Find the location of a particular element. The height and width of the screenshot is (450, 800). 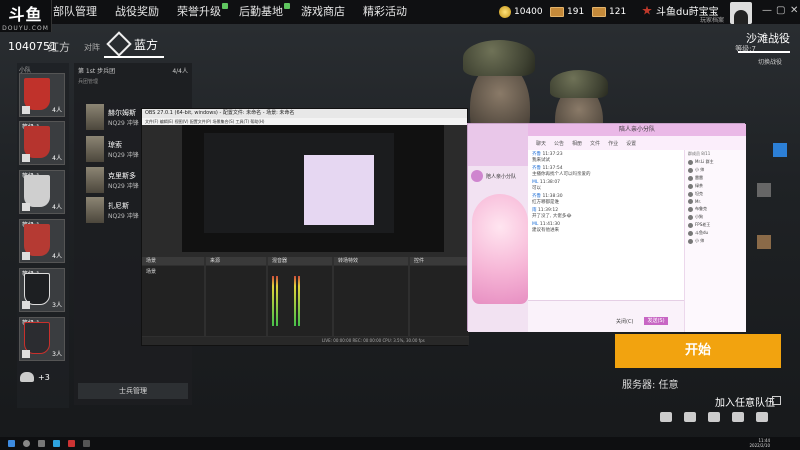

mail-icon is located at coordinates (738, 417).